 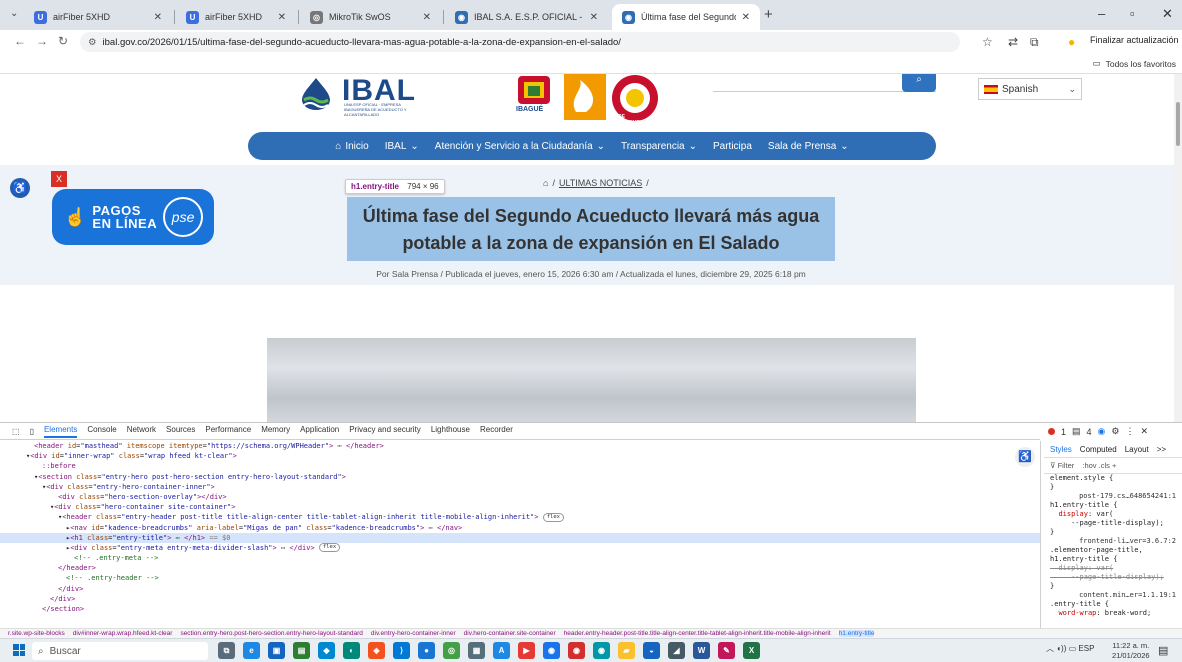 What do you see at coordinates (1113, 559) in the screenshot?
I see `style-selector: h1.entry-title {` at bounding box center [1113, 559].